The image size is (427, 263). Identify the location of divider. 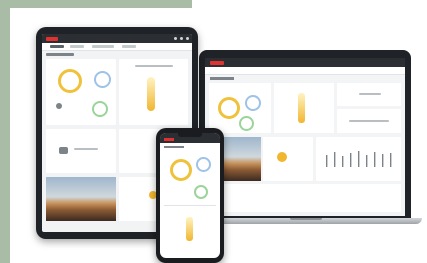
(190, 205).